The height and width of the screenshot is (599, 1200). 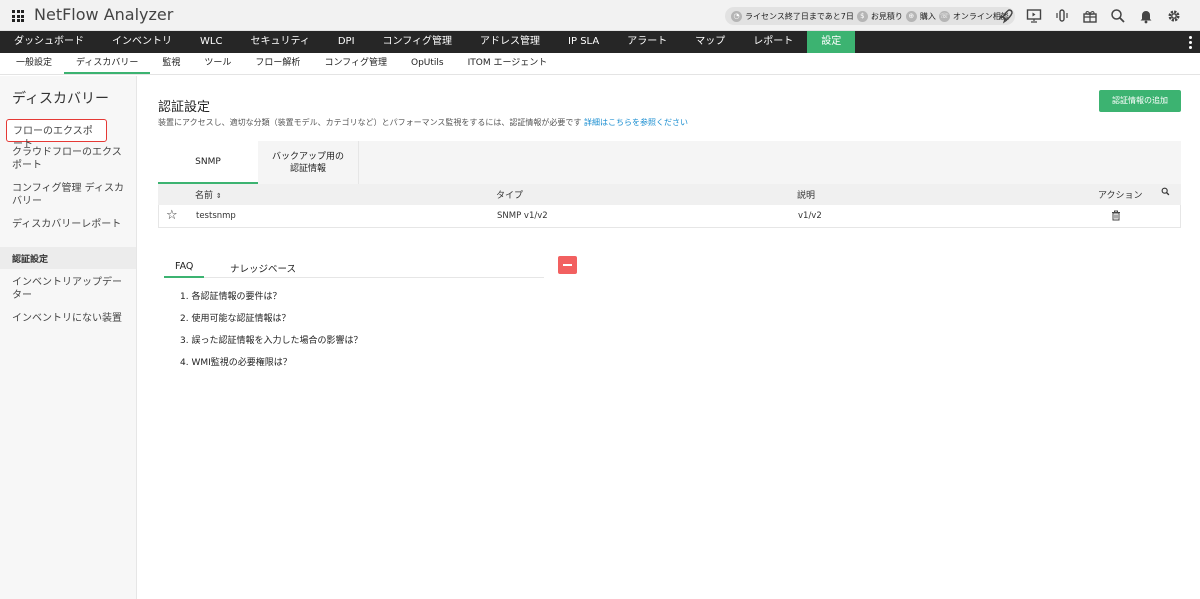 I want to click on tab-snmp: SNMP, so click(x=208, y=162).